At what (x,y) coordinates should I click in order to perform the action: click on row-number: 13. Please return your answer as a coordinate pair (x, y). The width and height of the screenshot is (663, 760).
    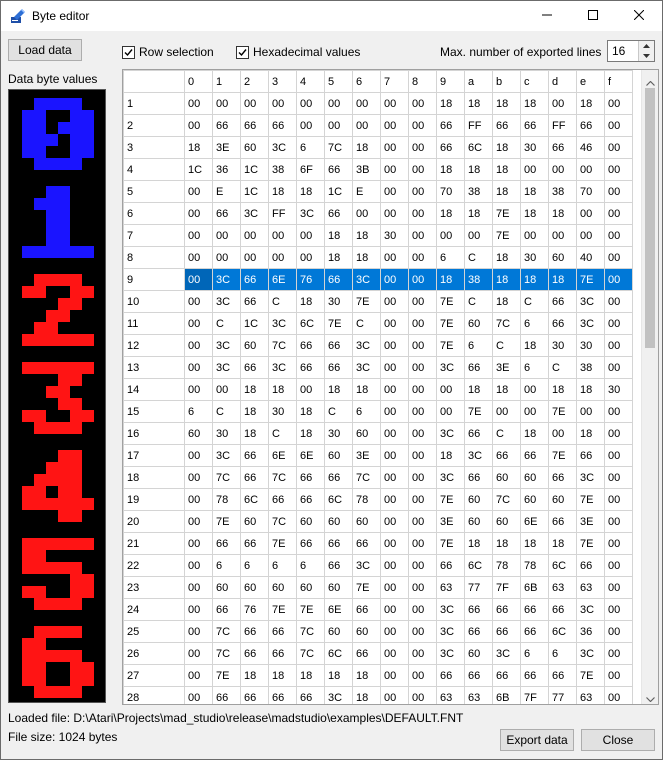
    Looking at the image, I should click on (154, 367).